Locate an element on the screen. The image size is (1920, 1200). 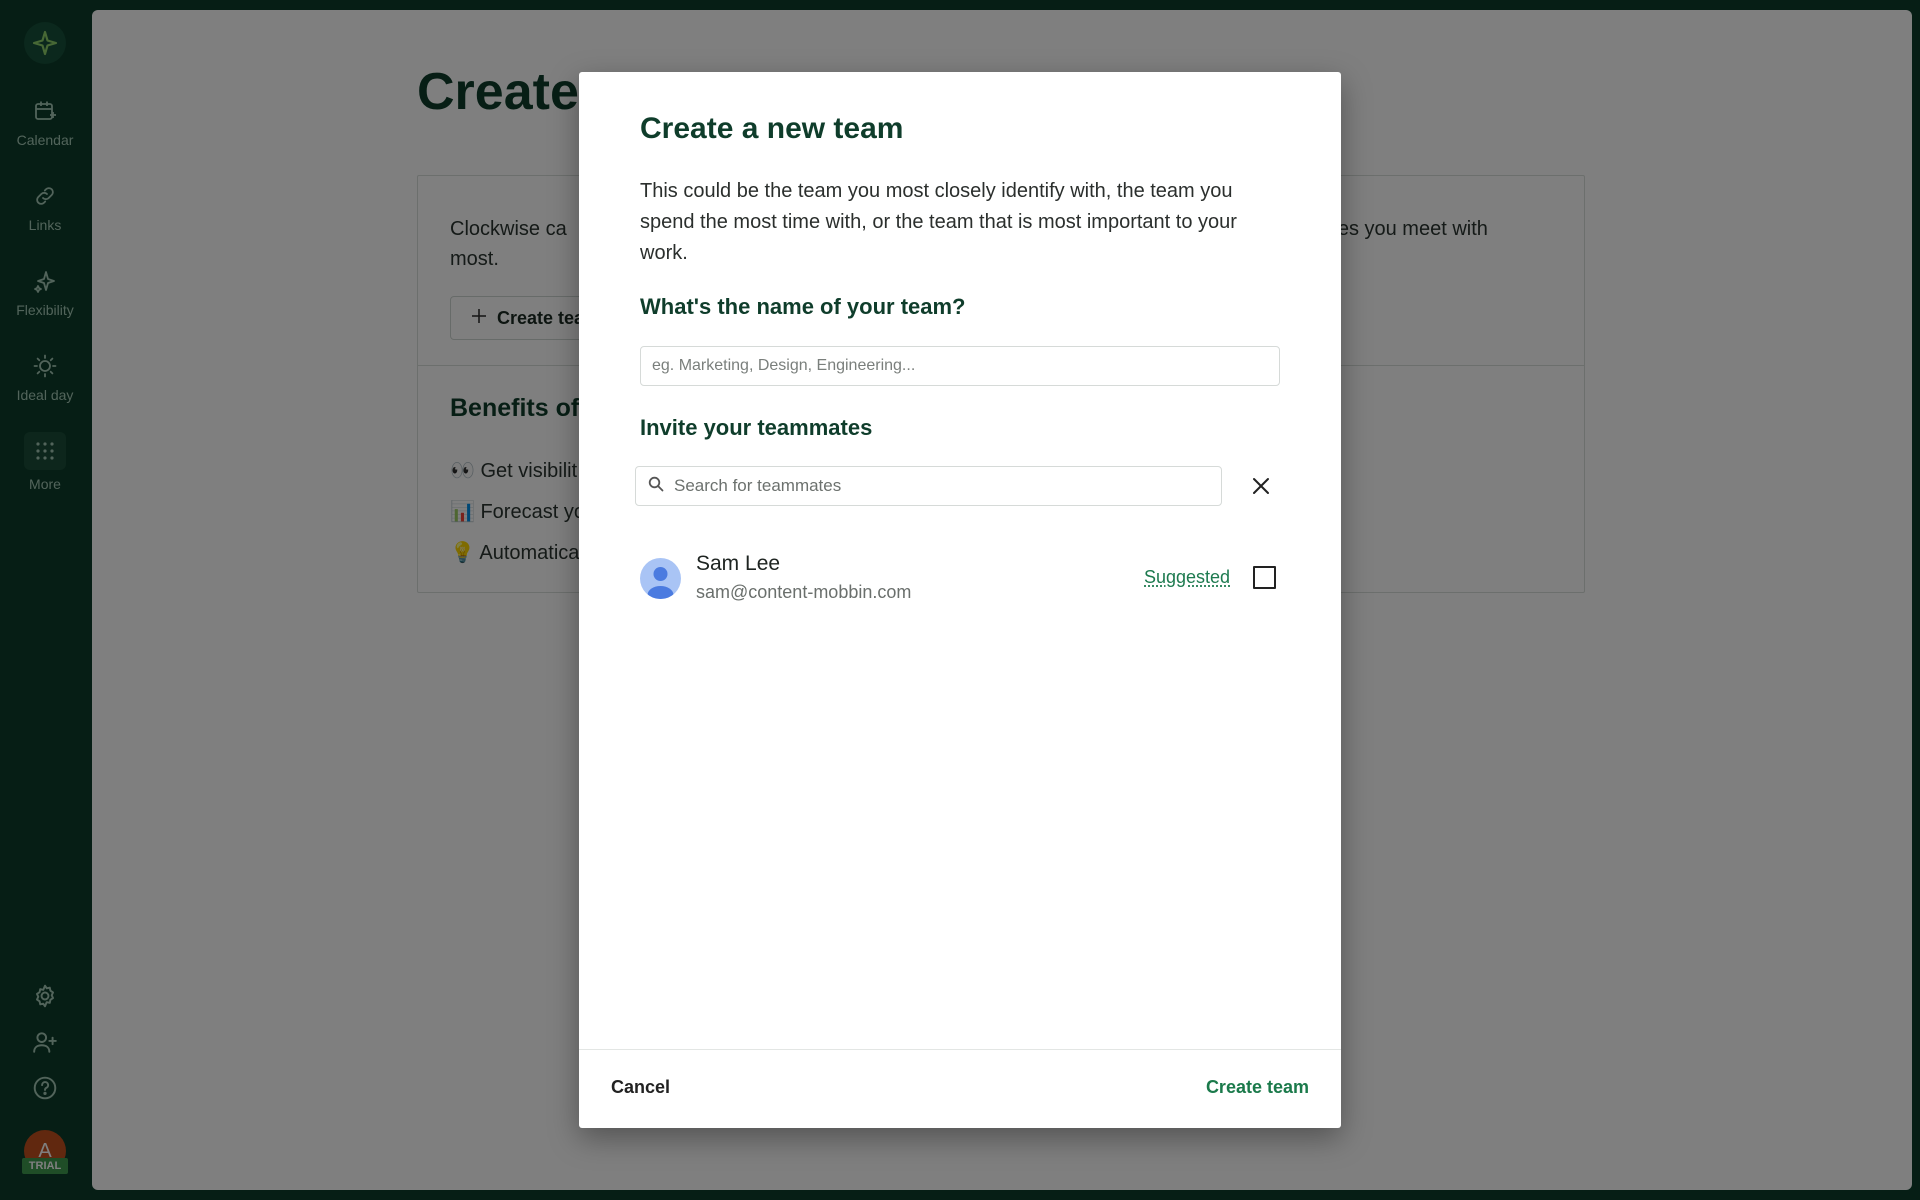
modal-footer: Cancel Create team is located at coordinates (960, 1088).